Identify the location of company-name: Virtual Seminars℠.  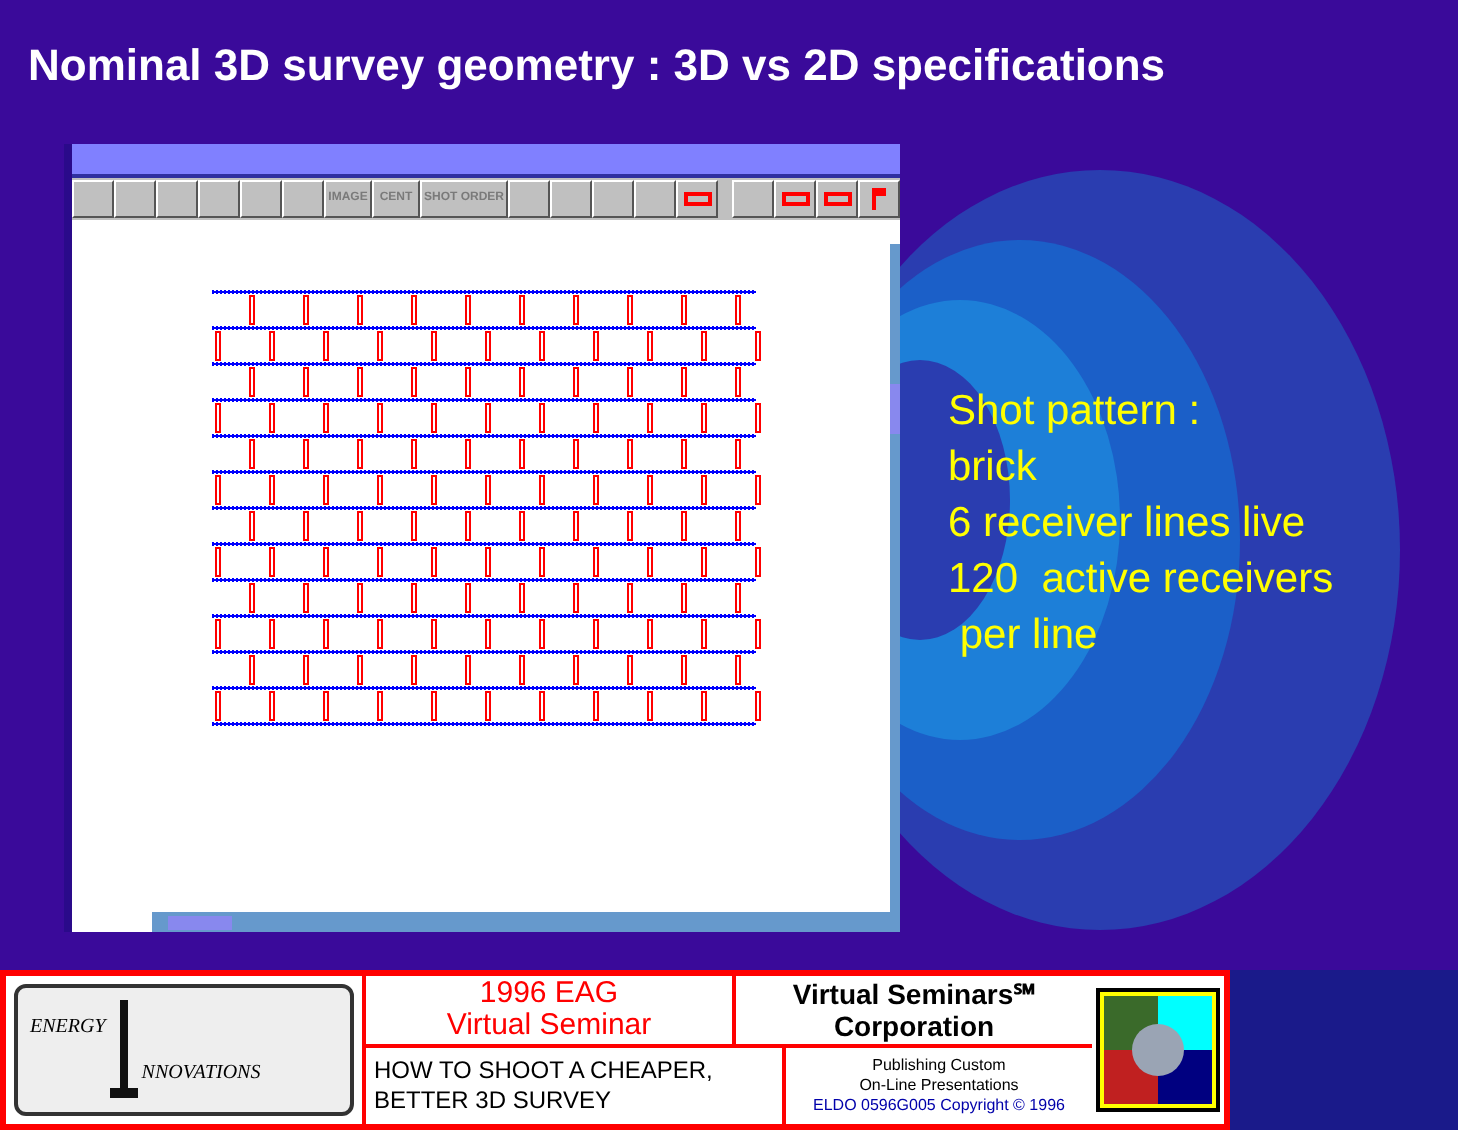
(914, 994).